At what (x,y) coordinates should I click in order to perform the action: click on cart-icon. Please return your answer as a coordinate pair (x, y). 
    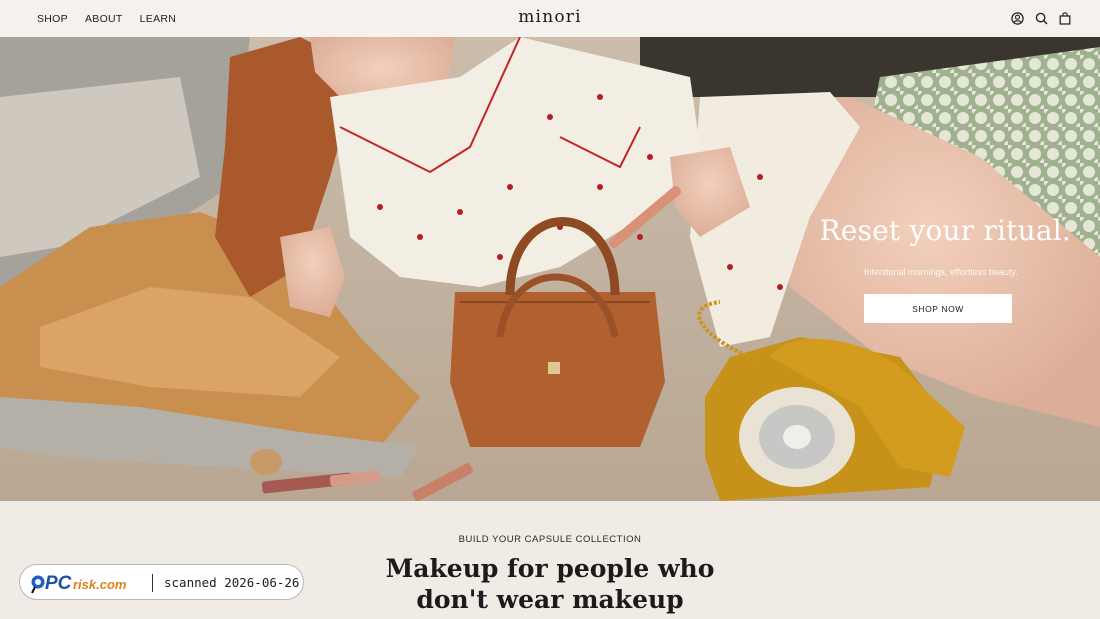
    Looking at the image, I should click on (1065, 18).